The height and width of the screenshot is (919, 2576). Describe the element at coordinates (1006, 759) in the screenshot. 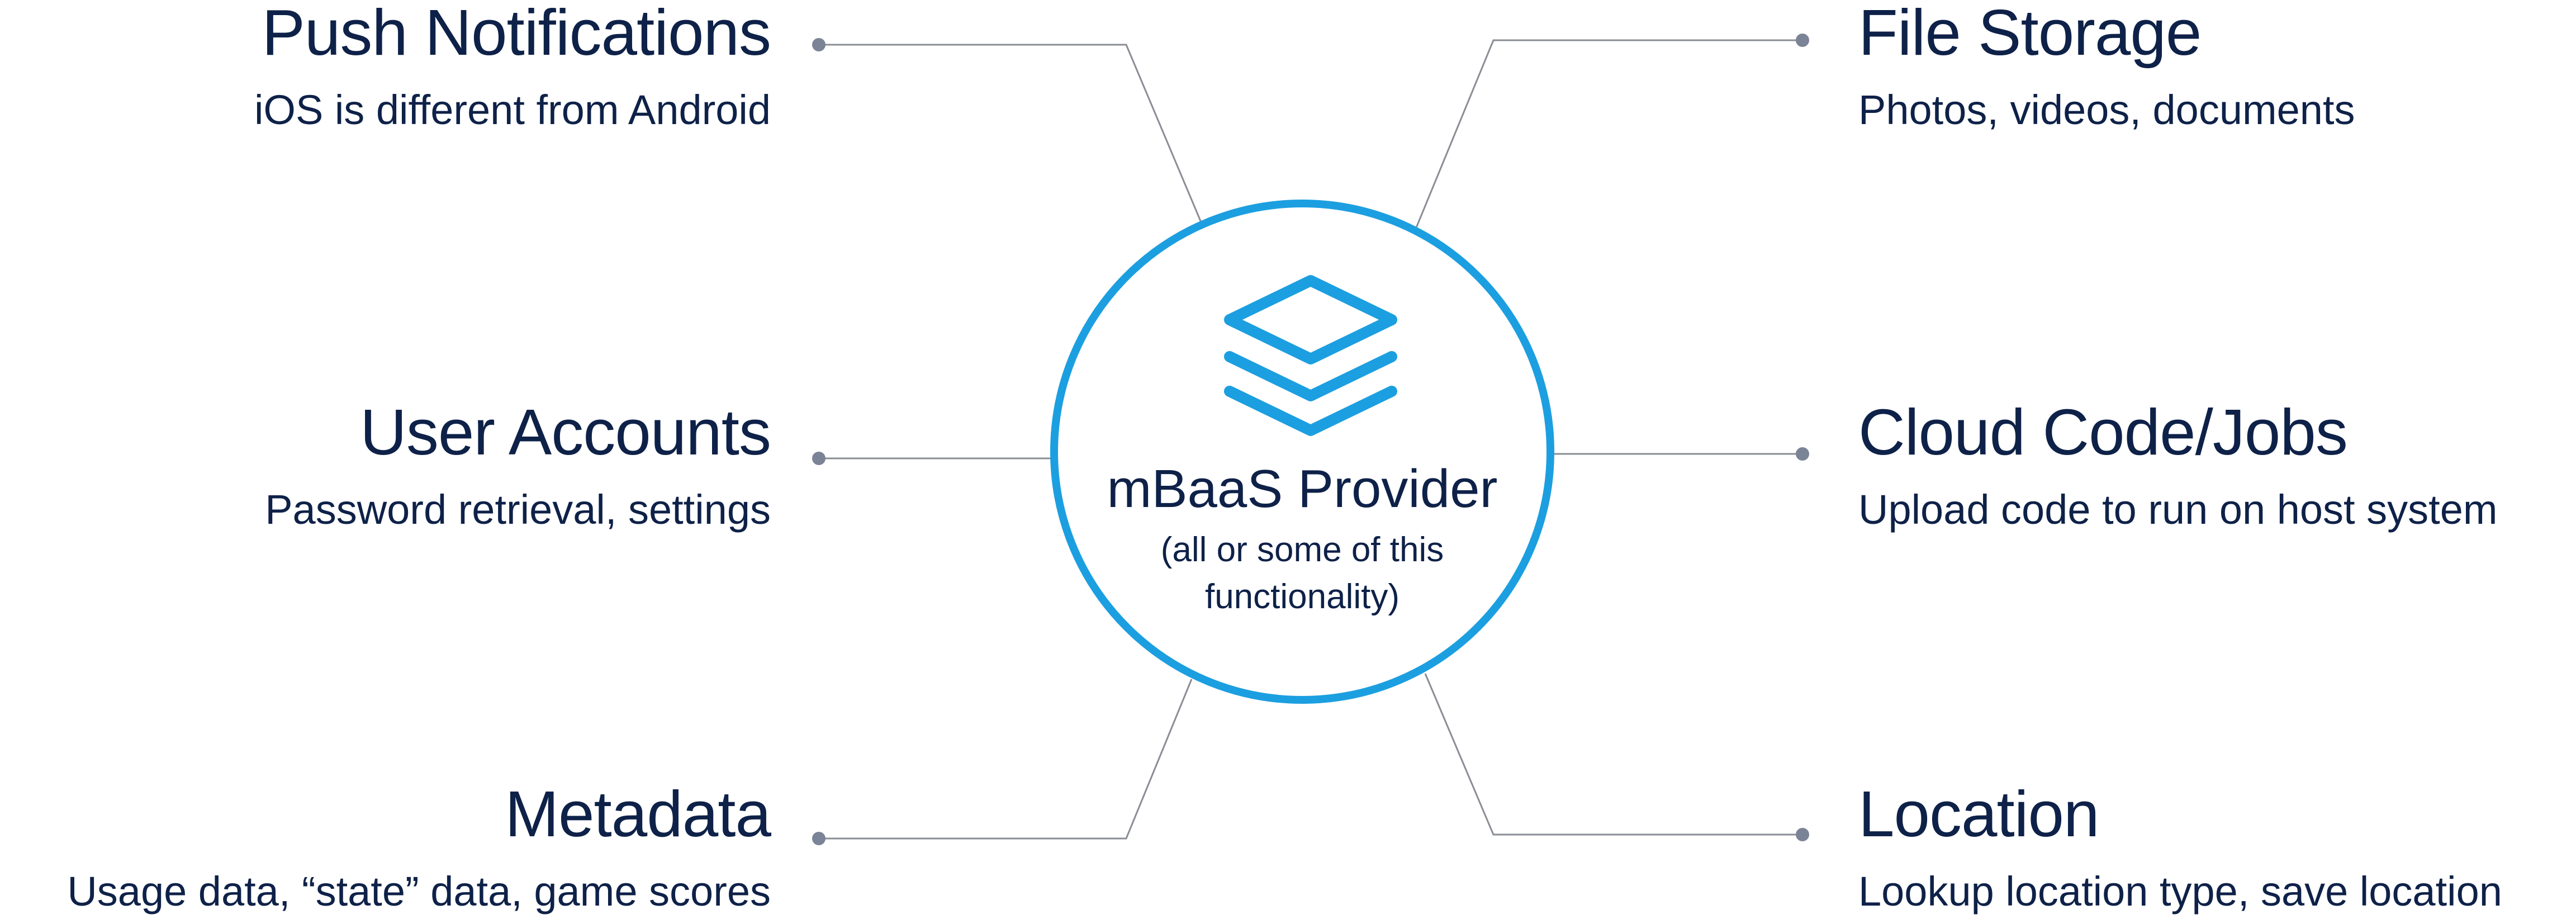

I see `connector-metadata` at that location.